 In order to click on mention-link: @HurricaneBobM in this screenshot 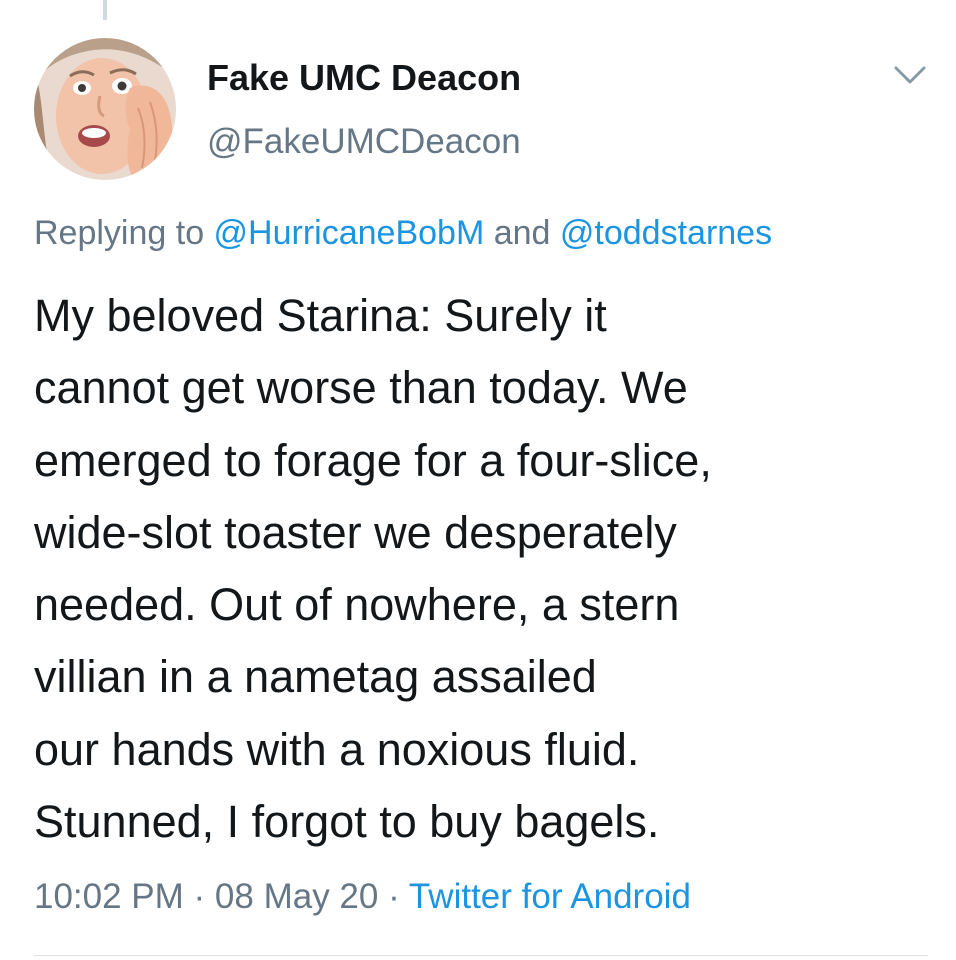, I will do `click(349, 233)`.